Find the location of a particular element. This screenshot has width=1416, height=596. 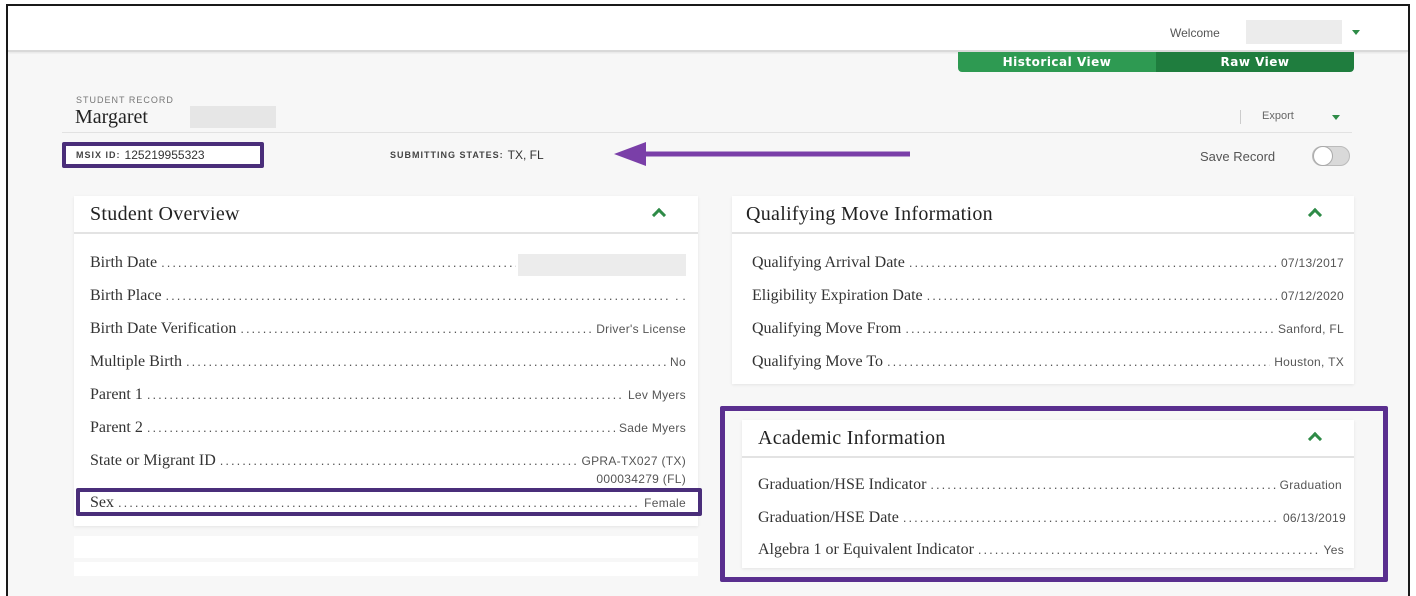

row-value: Sade Myers is located at coordinates (652, 428).